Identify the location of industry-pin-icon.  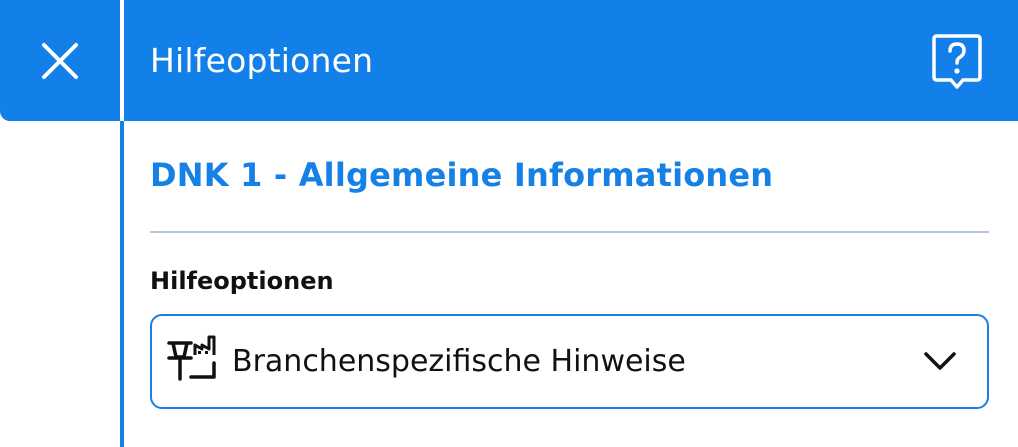
(191, 358).